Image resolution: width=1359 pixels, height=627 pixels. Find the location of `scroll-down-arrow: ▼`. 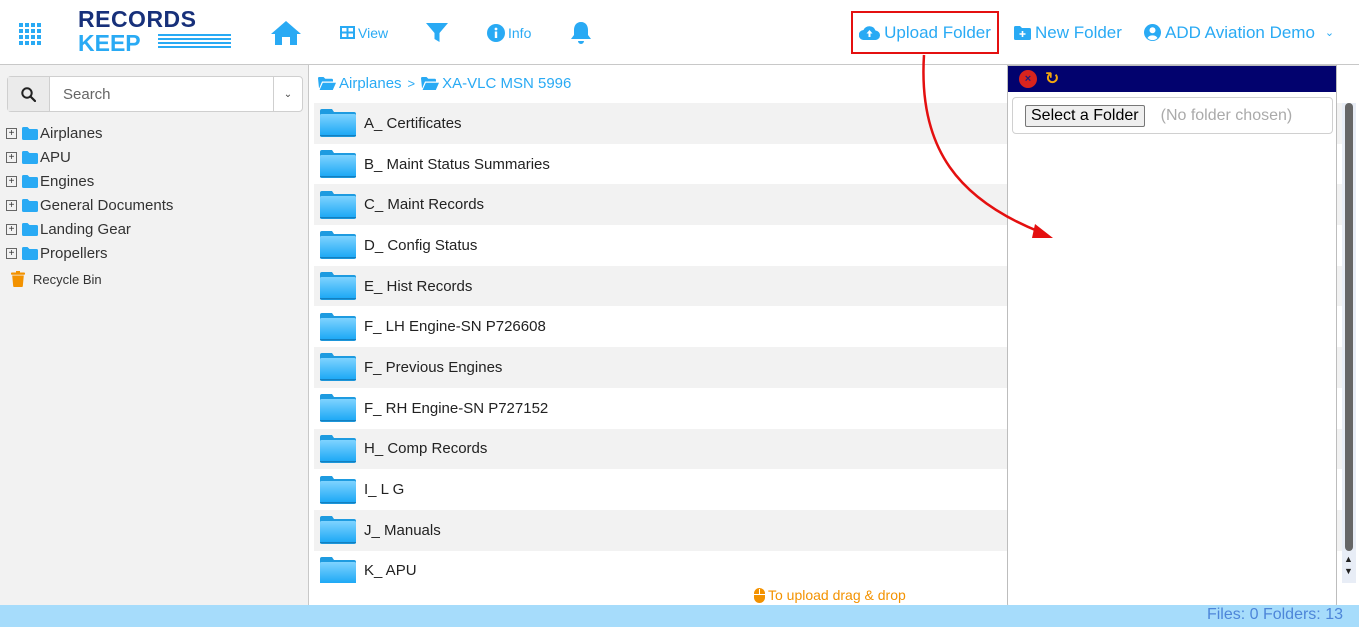

scroll-down-arrow: ▼ is located at coordinates (1348, 571).